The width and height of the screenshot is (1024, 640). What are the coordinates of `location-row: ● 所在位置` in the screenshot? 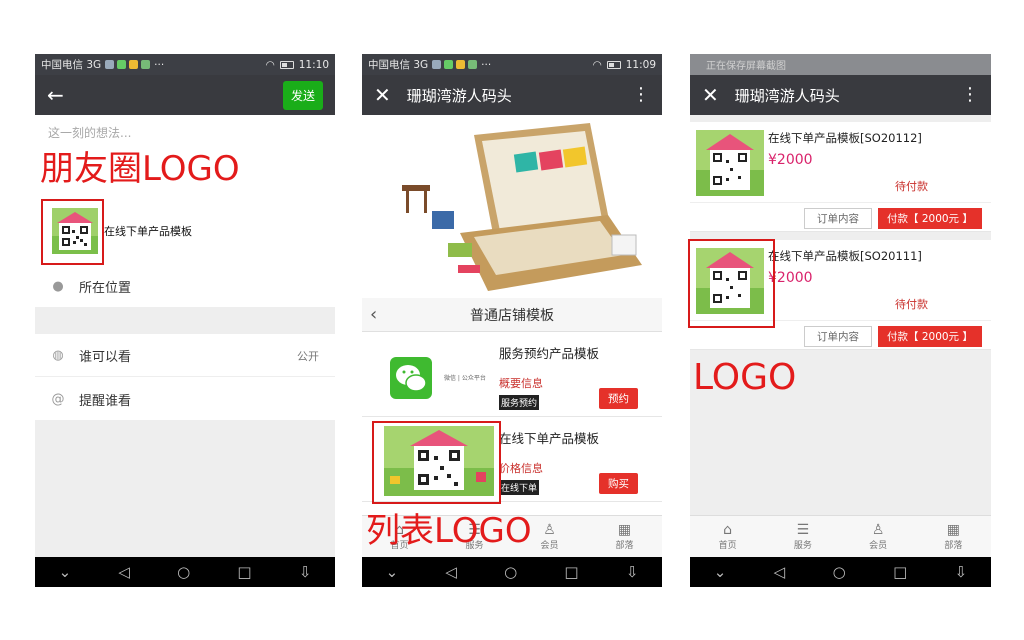 It's located at (185, 286).